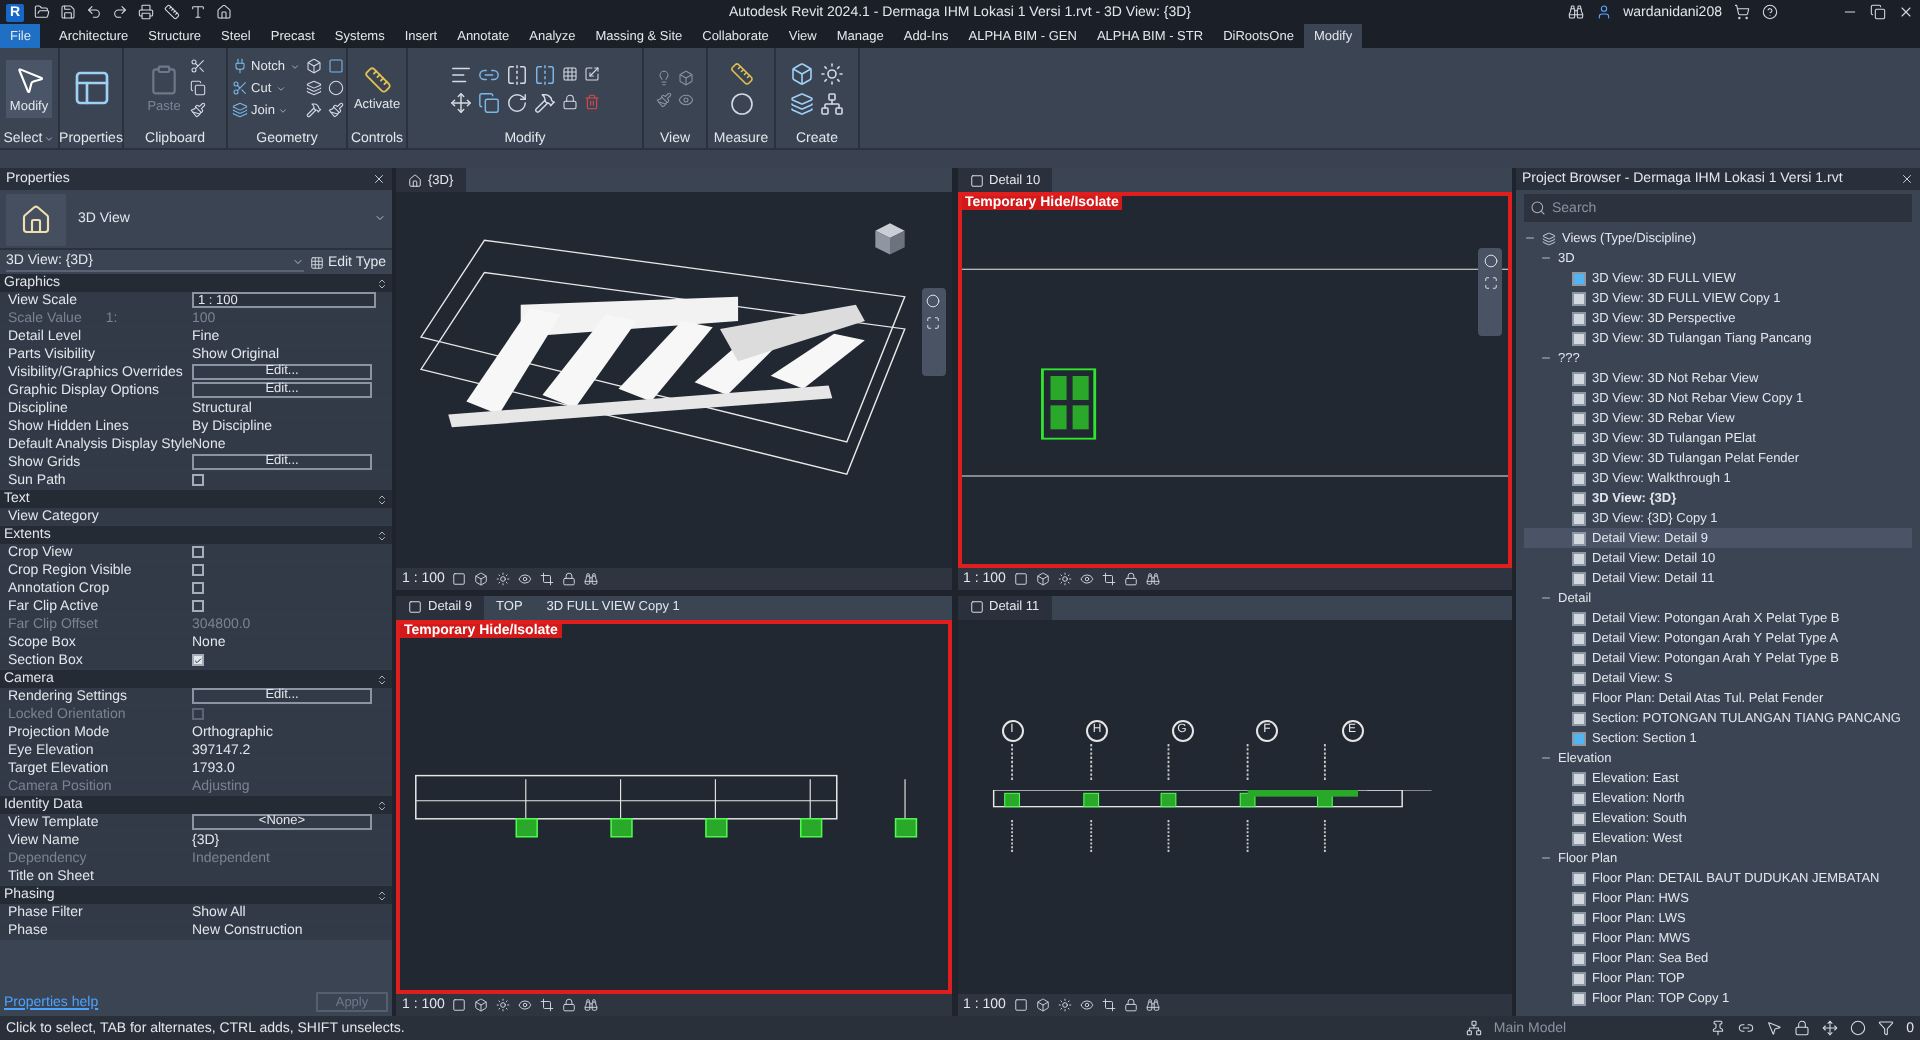 This screenshot has height=1040, width=1920. Describe the element at coordinates (517, 102) in the screenshot. I see `rotate-icon` at that location.